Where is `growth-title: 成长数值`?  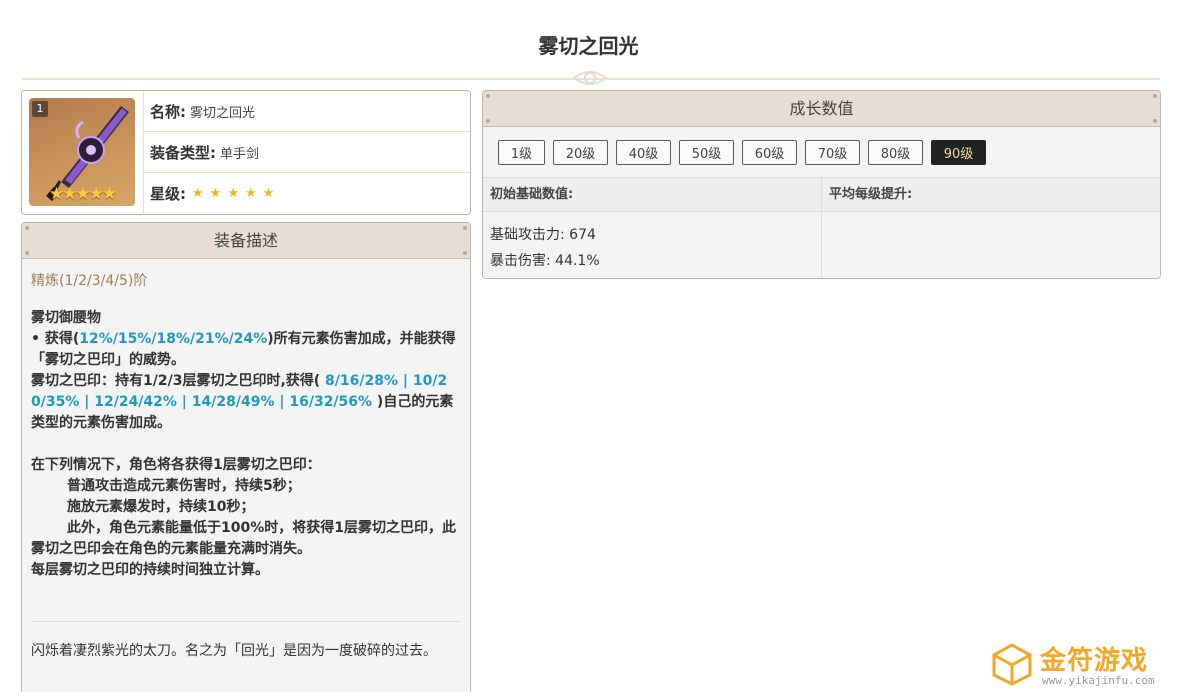 growth-title: 成长数值 is located at coordinates (821, 108).